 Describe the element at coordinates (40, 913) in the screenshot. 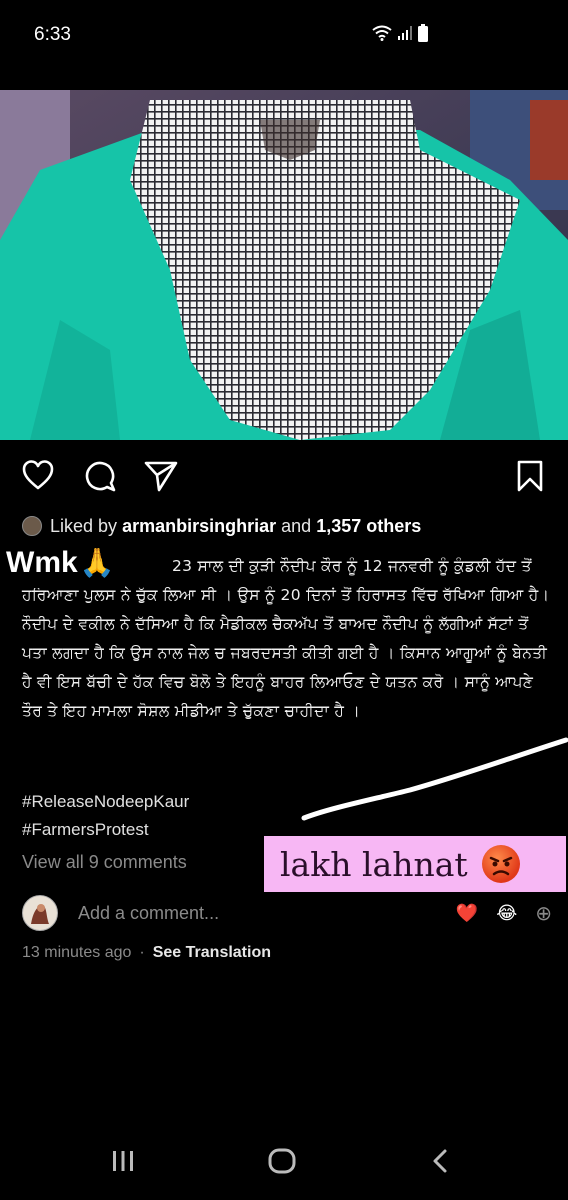

I see `current-user-avatar` at that location.